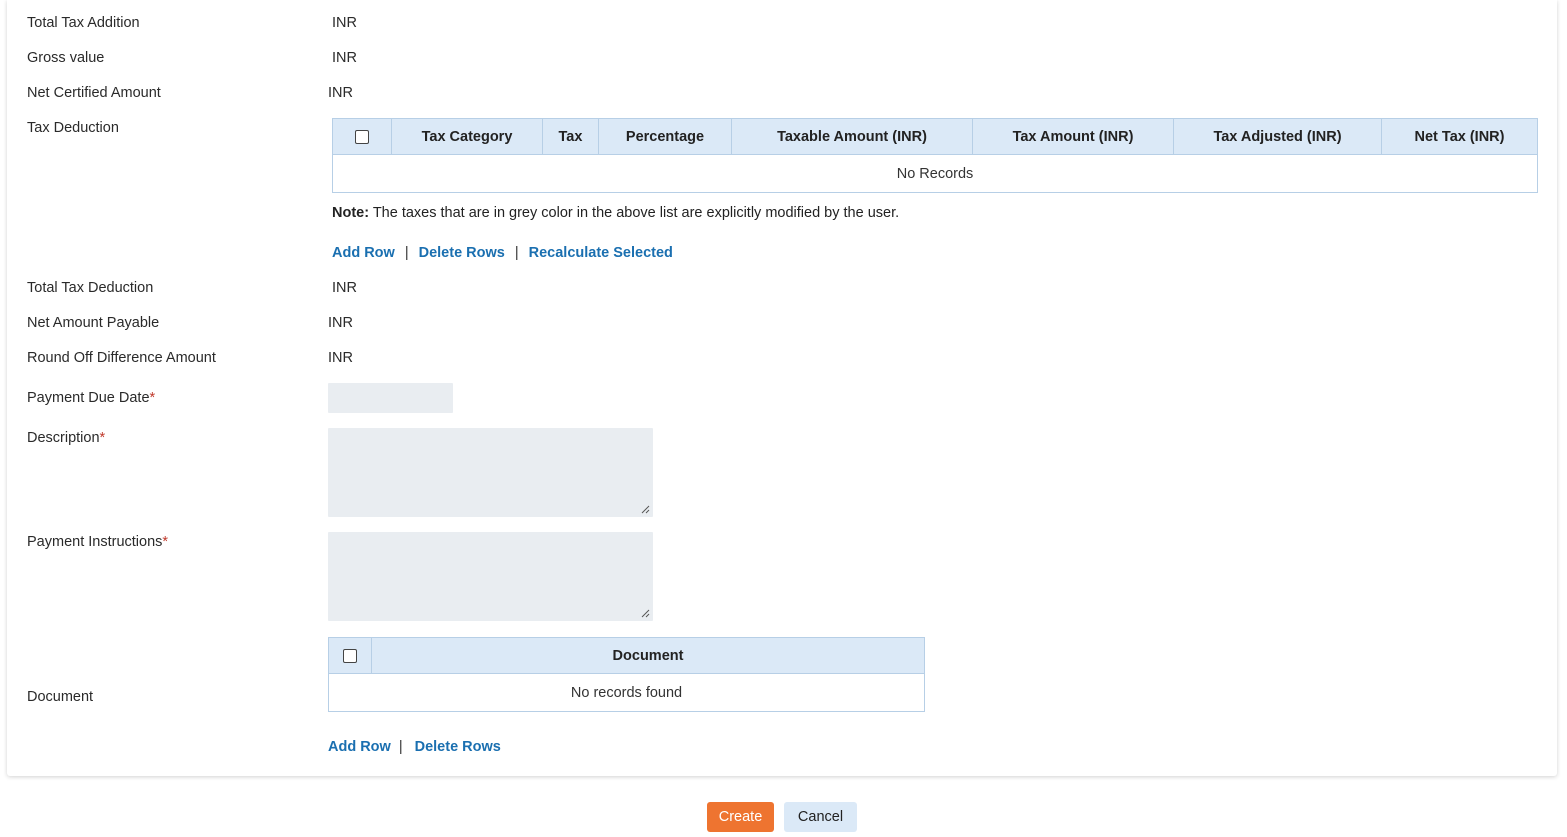 The height and width of the screenshot is (837, 1567). I want to click on document-table: Document No records found, so click(626, 674).